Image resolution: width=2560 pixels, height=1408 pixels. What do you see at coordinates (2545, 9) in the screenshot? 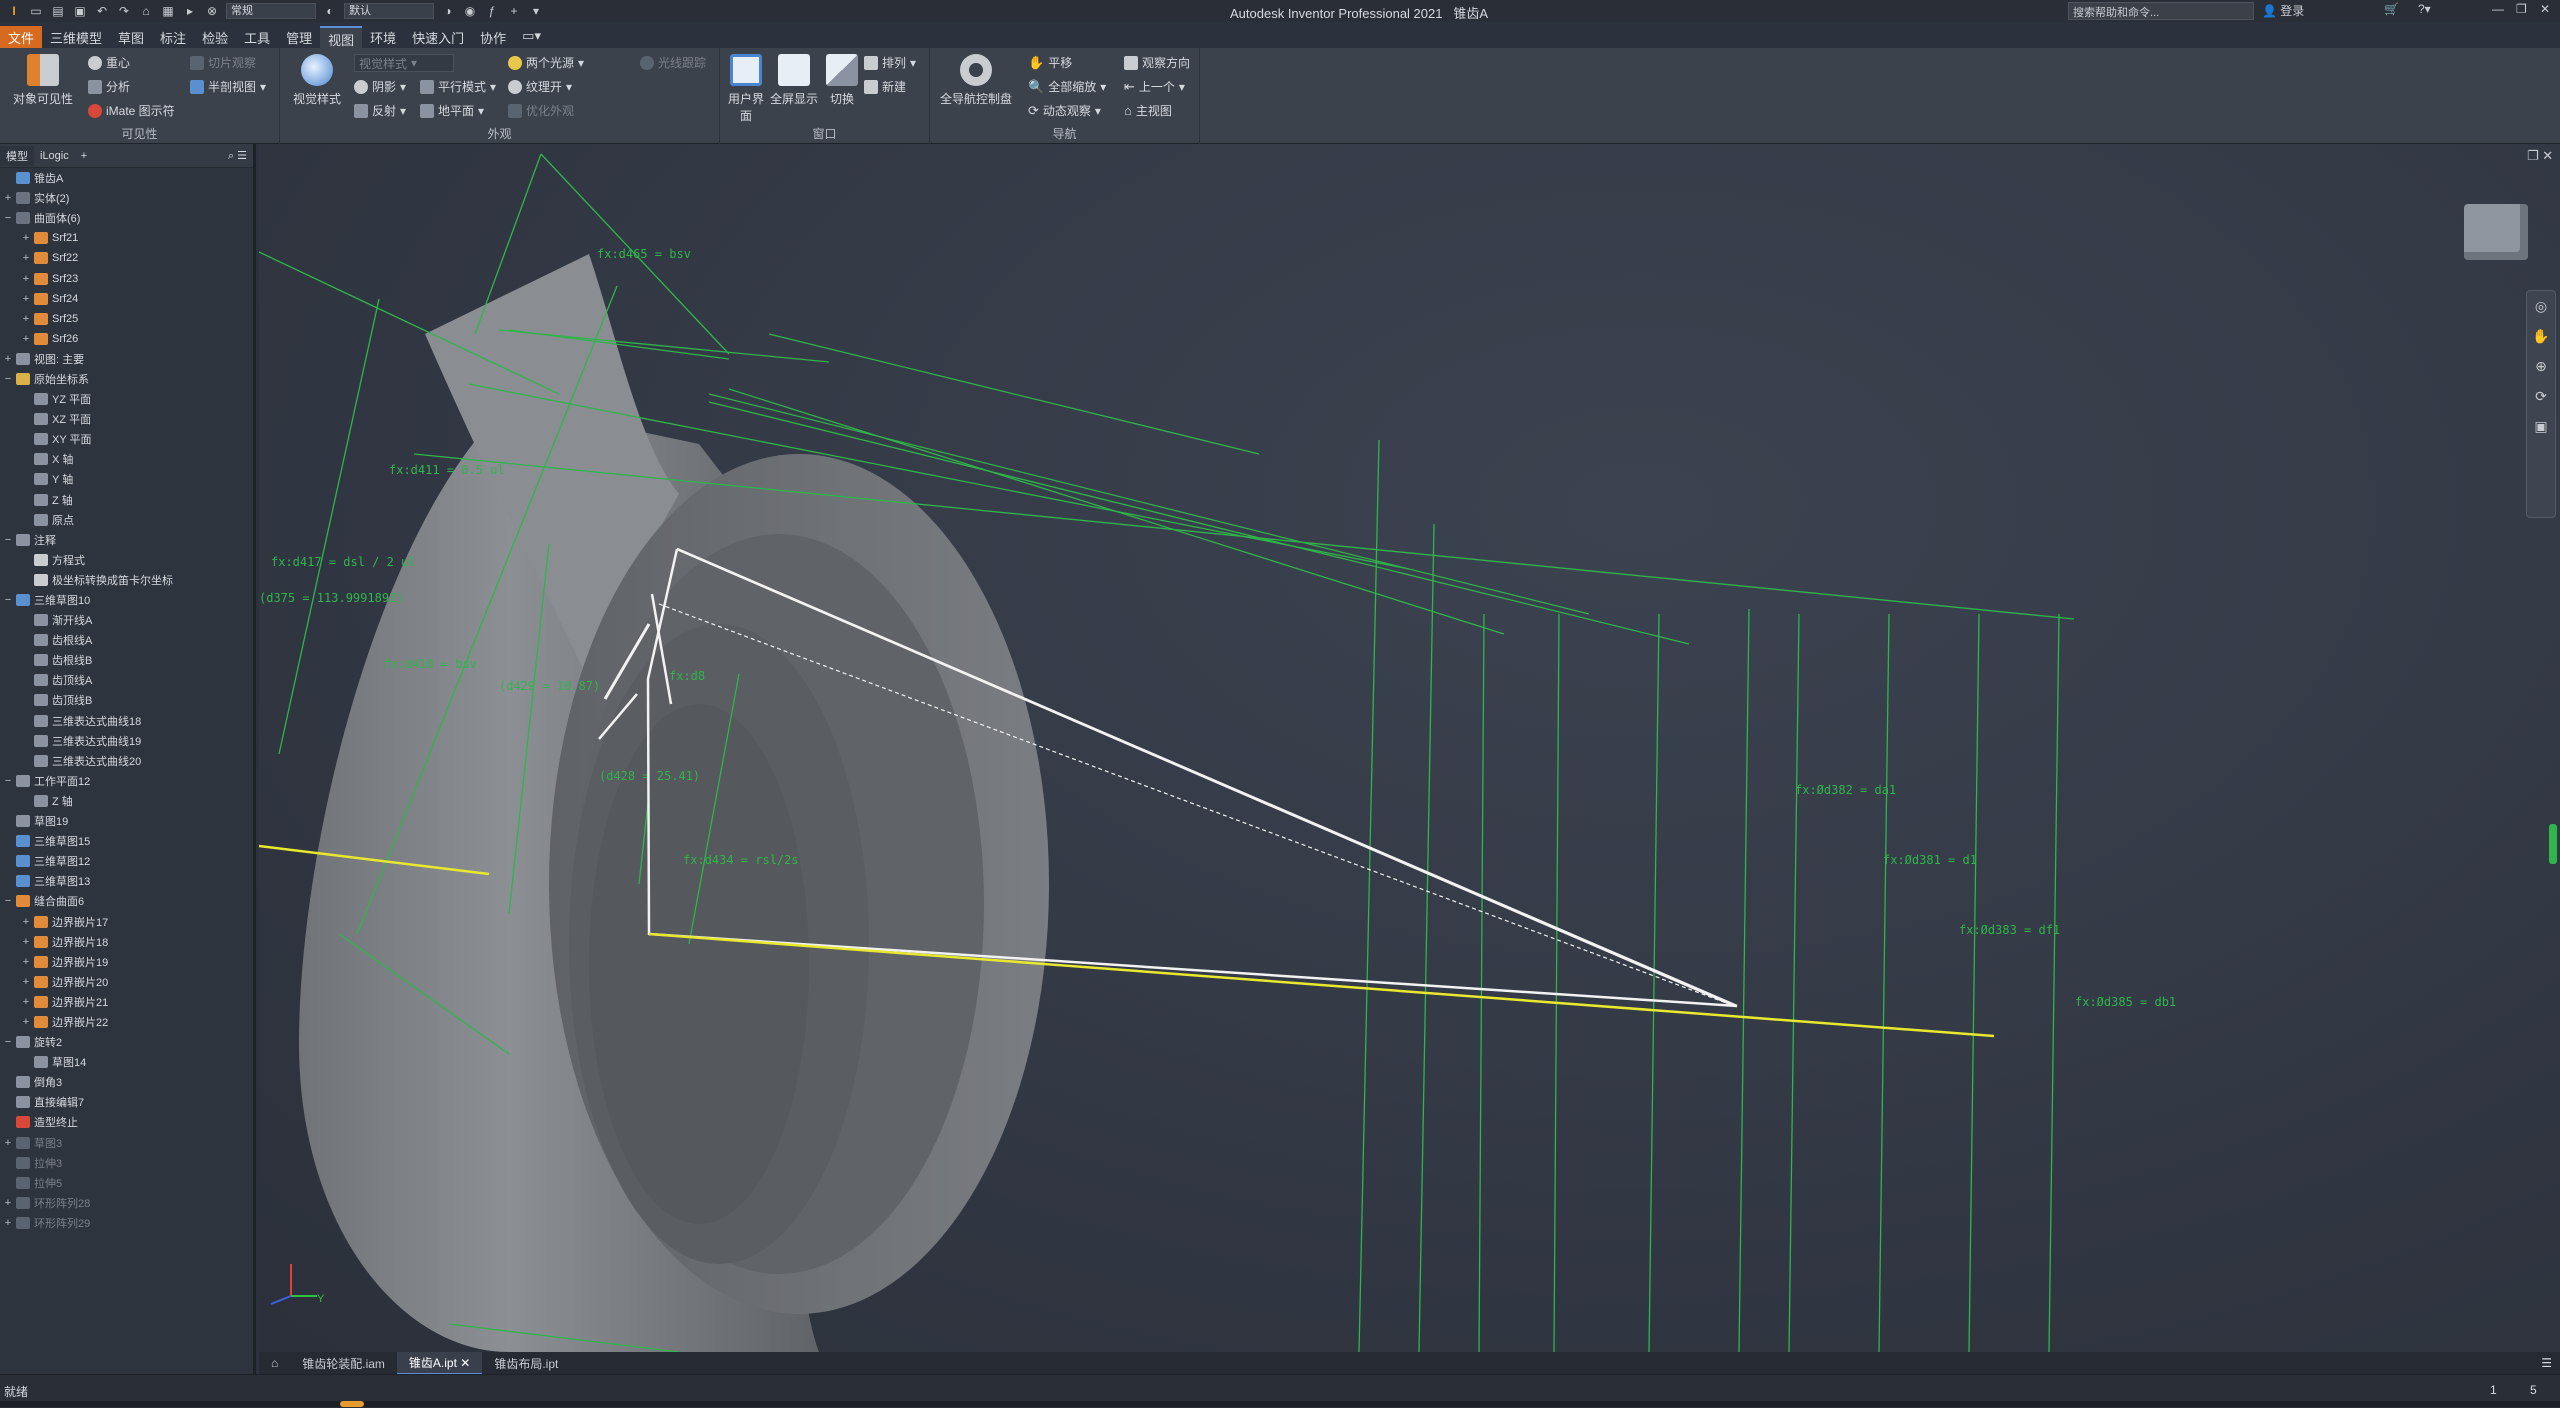
I see `close-icon: ✕` at bounding box center [2545, 9].